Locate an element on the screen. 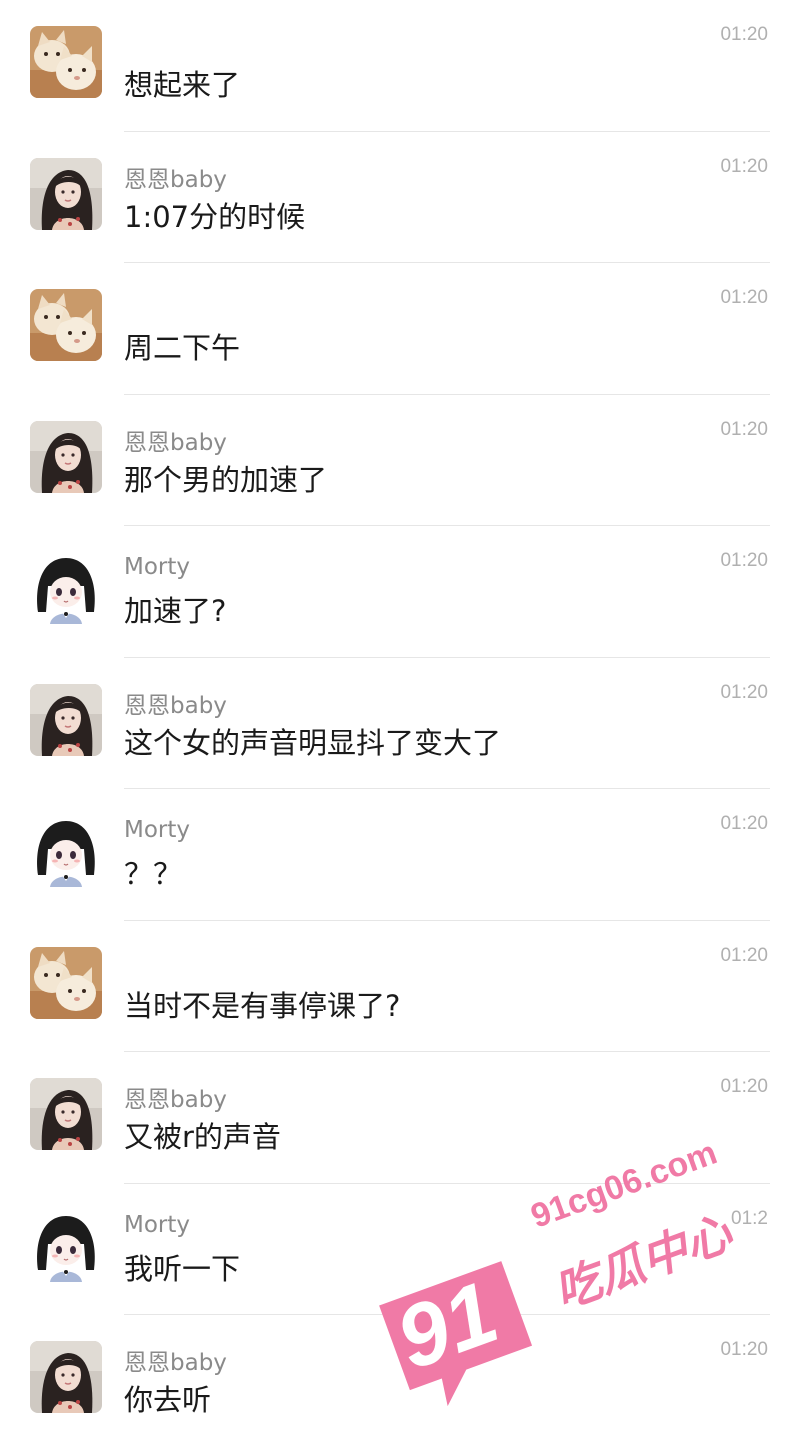 Image resolution: width=800 pixels, height=1447 pixels. message-text: 1:07分的时候 is located at coordinates (215, 216).